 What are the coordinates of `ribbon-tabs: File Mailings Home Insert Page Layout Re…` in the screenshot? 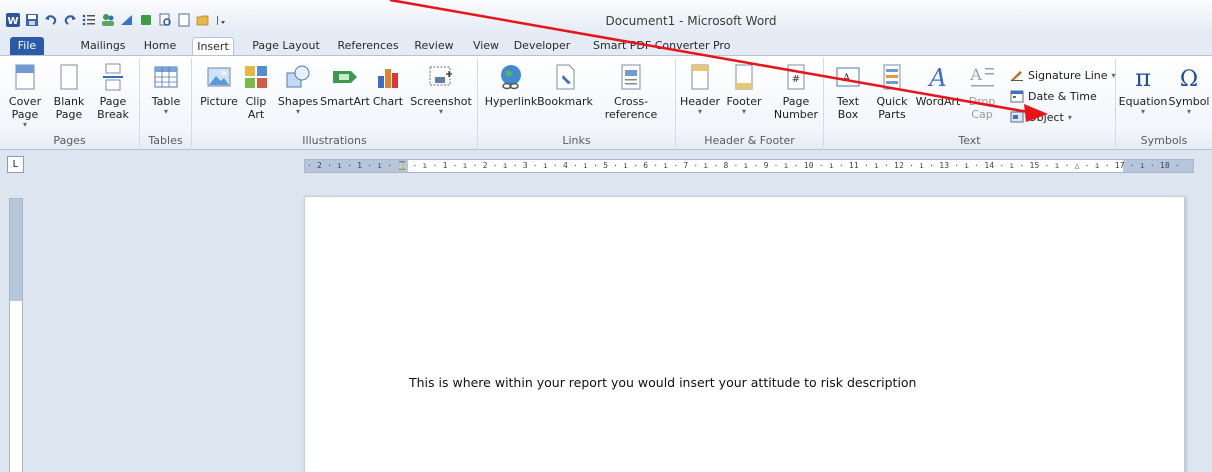 It's located at (606, 45).